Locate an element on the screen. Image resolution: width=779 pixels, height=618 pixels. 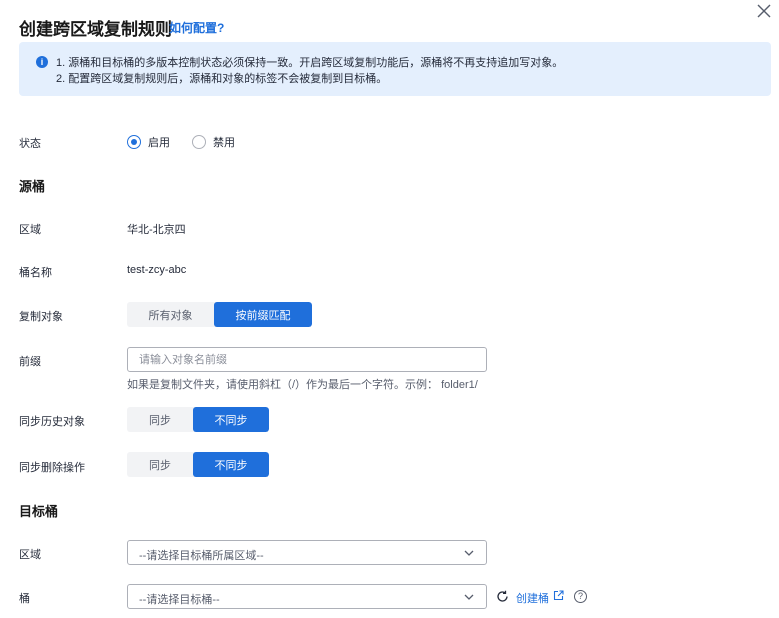
notice-line-2: 2. 配置跨区域复制规则后，源桶和对象的标签不会被复制到目标桶。 is located at coordinates (222, 79).